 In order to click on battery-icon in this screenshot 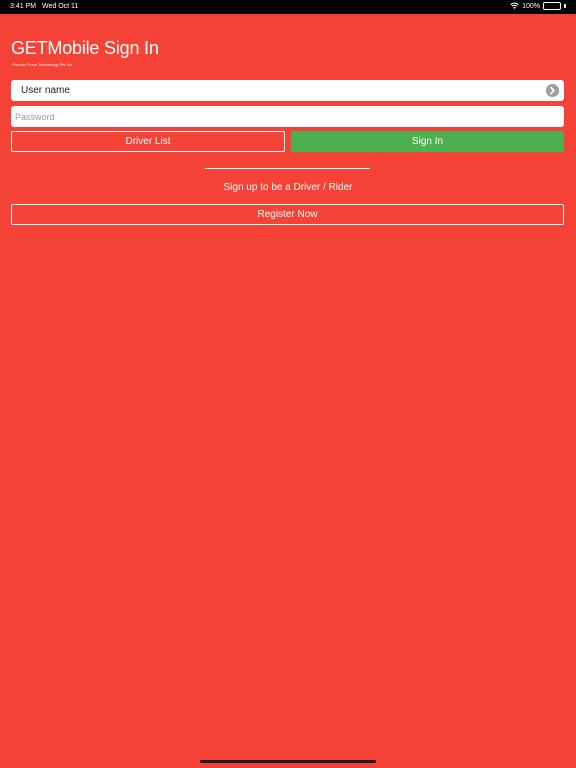, I will do `click(552, 6)`.